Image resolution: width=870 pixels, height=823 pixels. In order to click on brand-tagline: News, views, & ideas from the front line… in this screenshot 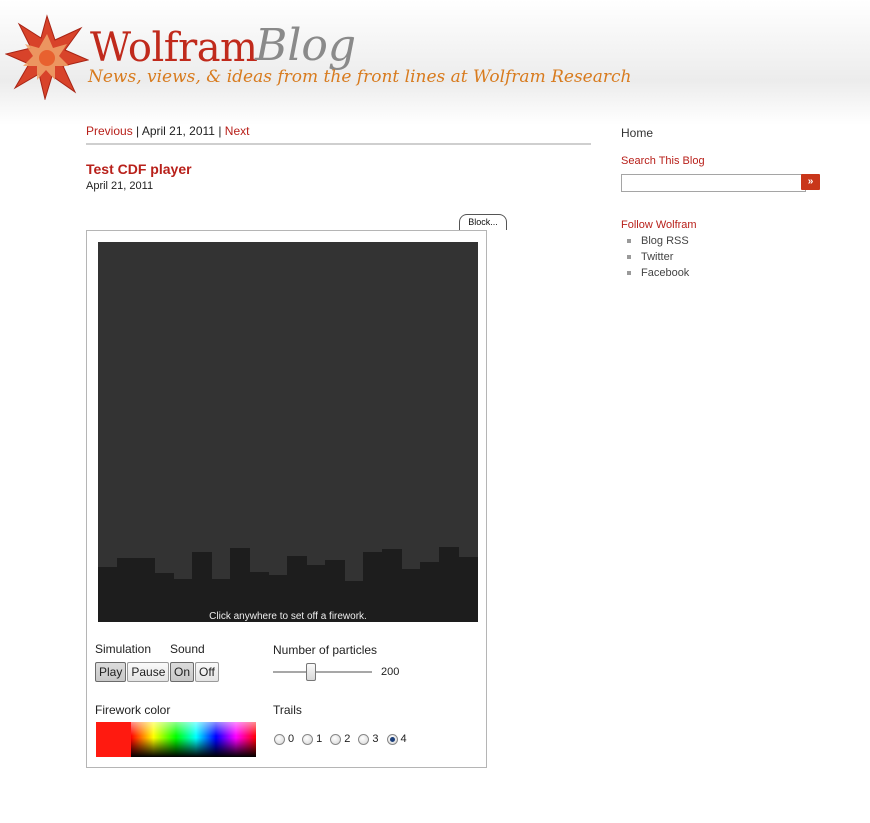, I will do `click(360, 77)`.